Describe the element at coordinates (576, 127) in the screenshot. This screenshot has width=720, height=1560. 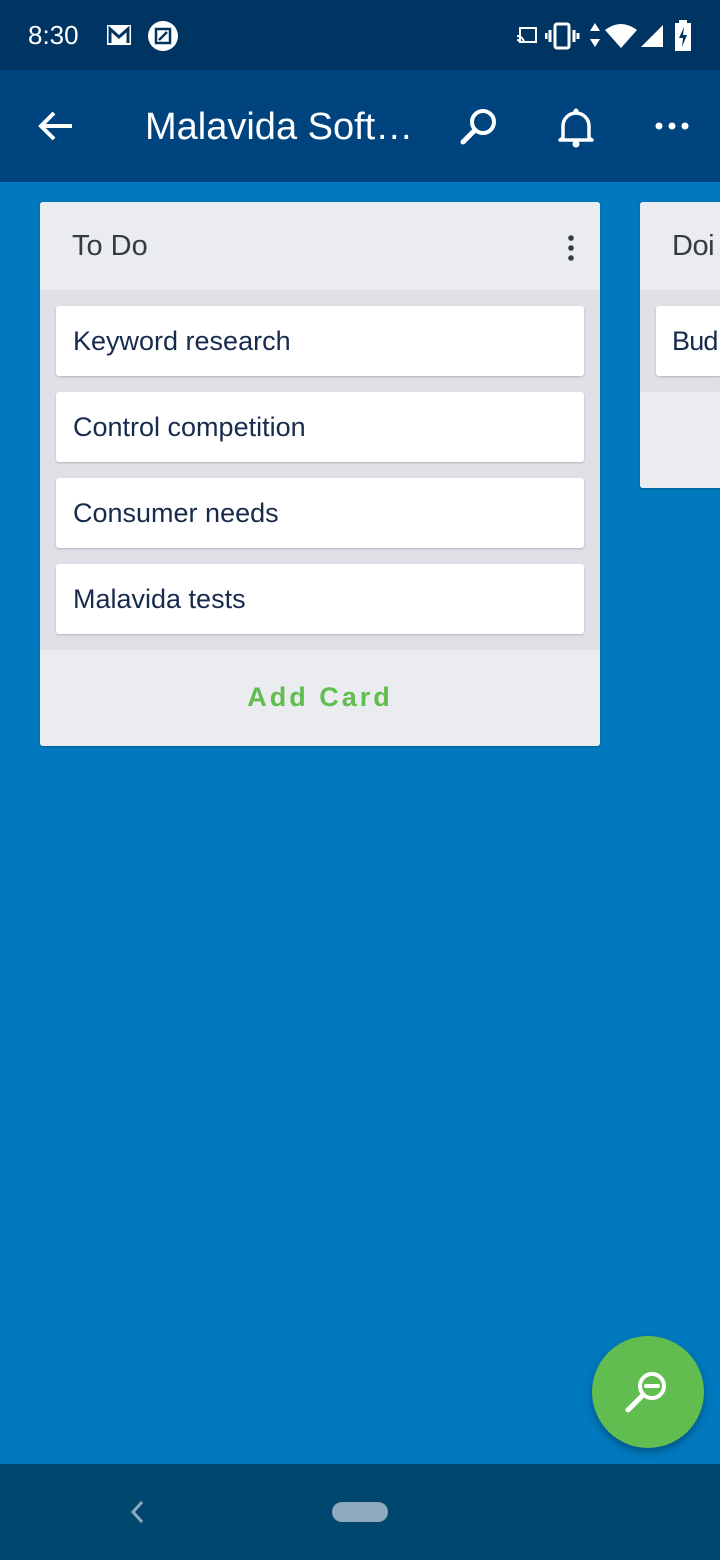
I see `bell-icon` at that location.